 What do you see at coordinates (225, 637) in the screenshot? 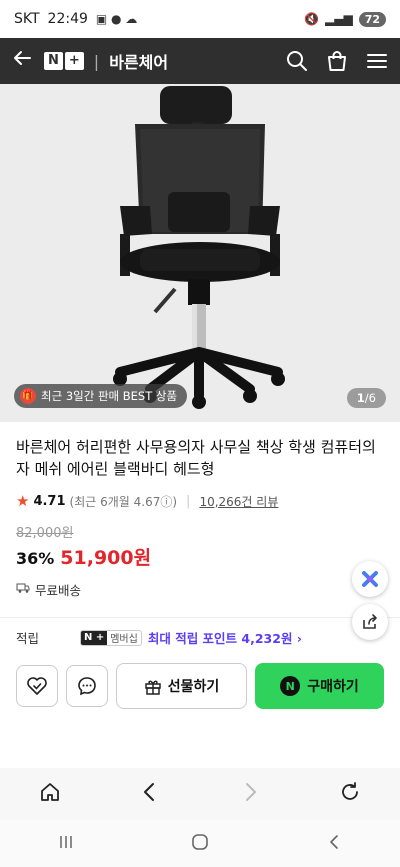
I see `max-points-text: 최대 적립 포인트 4,232원 ›` at bounding box center [225, 637].